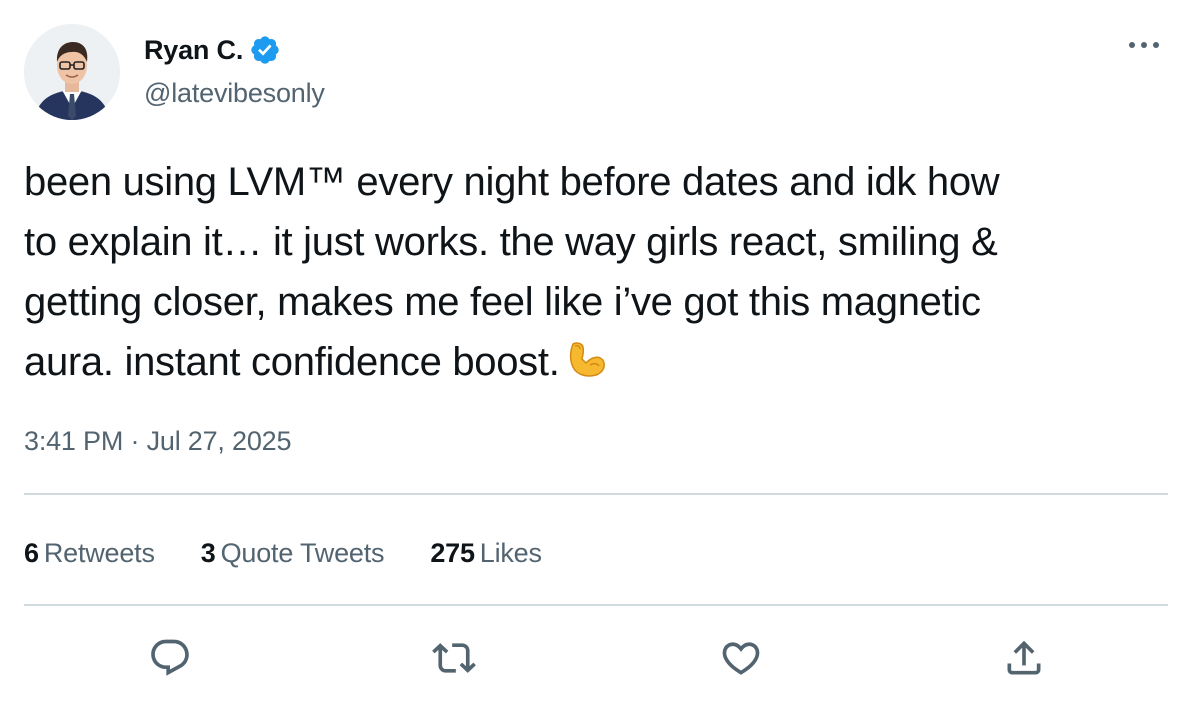 This screenshot has height=728, width=1192. What do you see at coordinates (208, 552) in the screenshot?
I see `quote-tweets-count: 3` at bounding box center [208, 552].